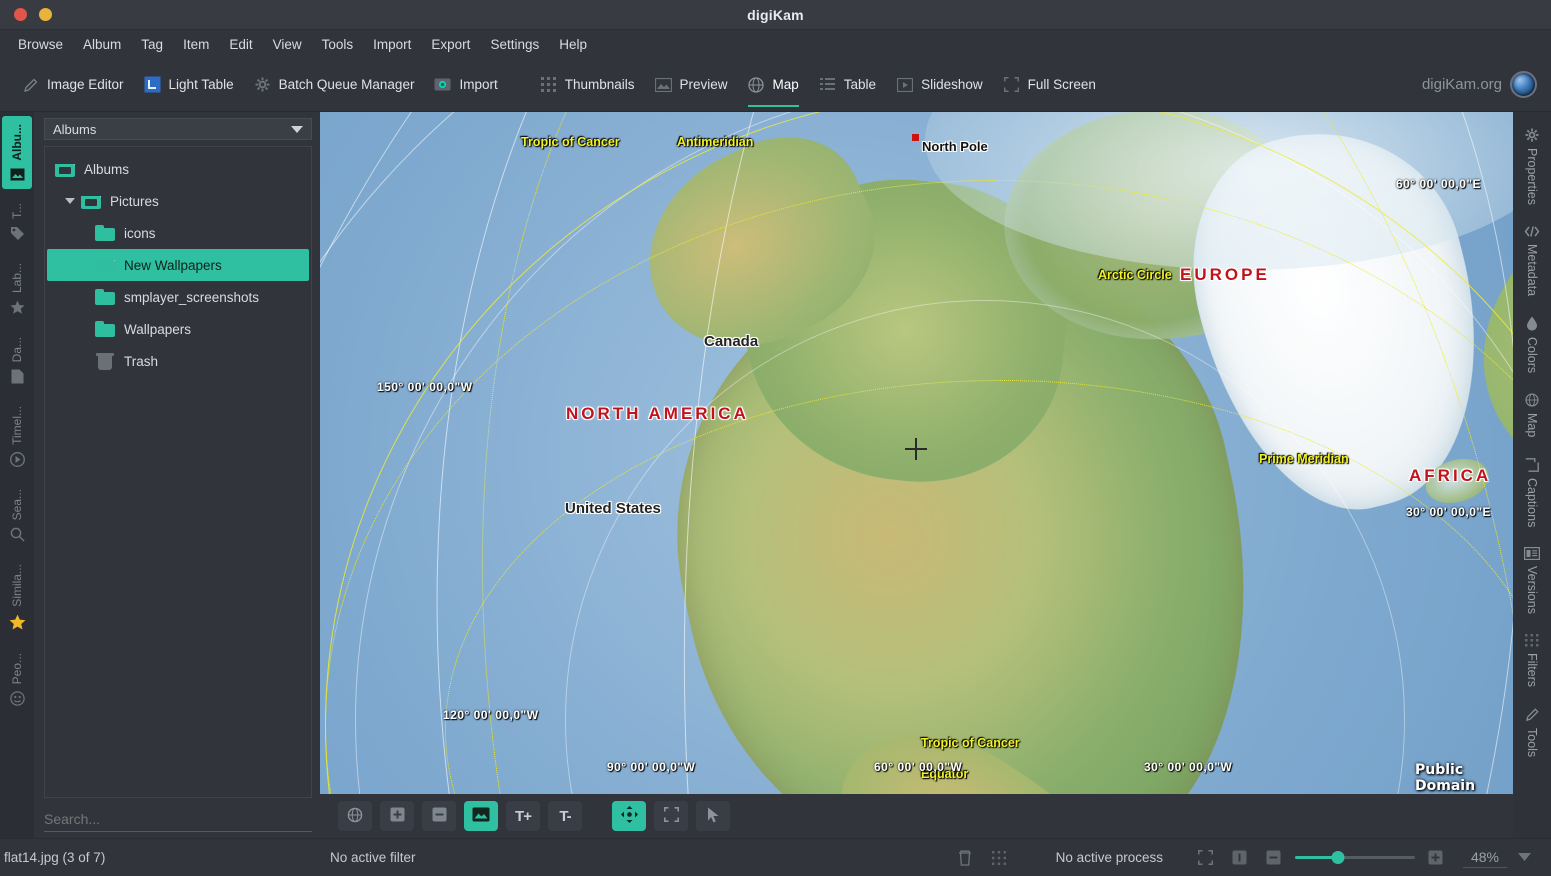  I want to click on brand-area: digiKam.org, so click(1479, 84).